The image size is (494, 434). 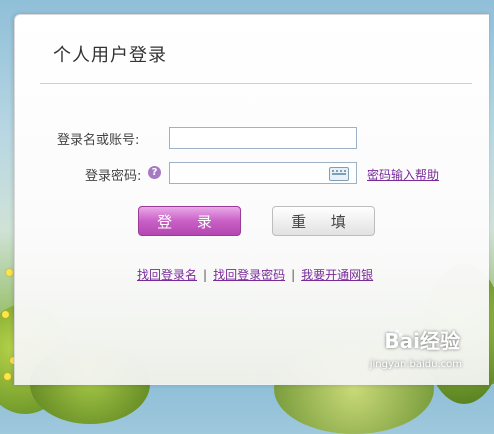 I want to click on login-button: 登 录, so click(x=189, y=221).